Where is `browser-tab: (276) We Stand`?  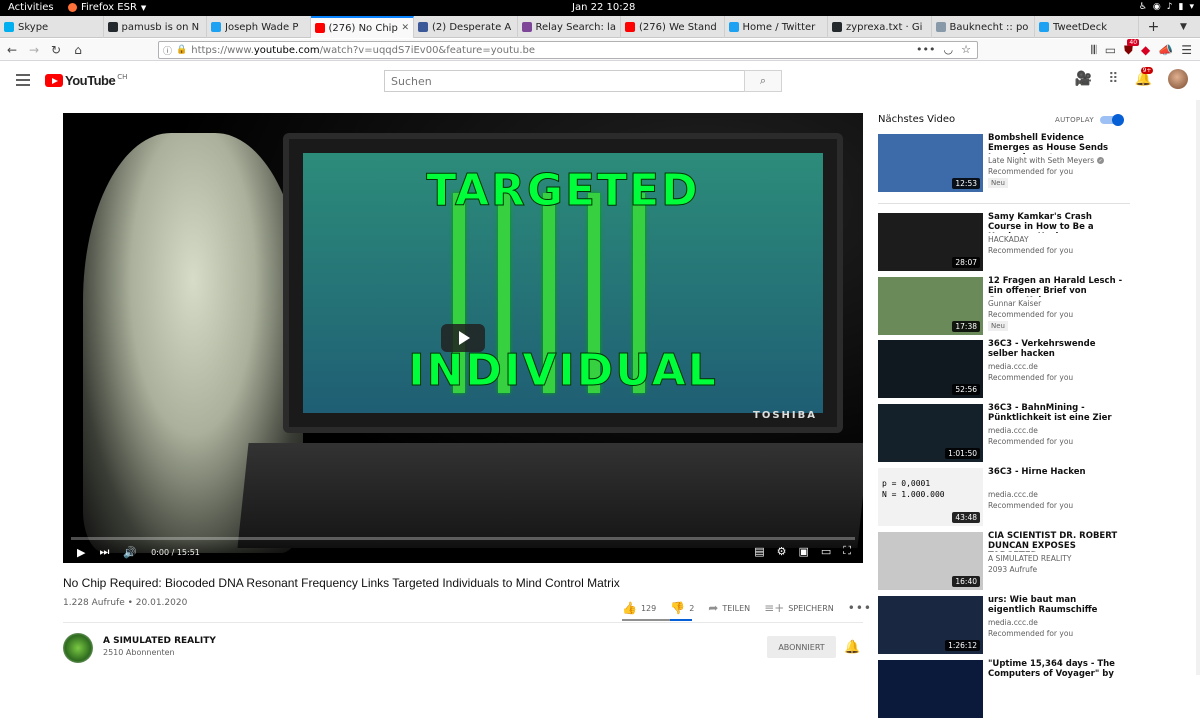
browser-tab: (276) We Stand is located at coordinates (673, 27).